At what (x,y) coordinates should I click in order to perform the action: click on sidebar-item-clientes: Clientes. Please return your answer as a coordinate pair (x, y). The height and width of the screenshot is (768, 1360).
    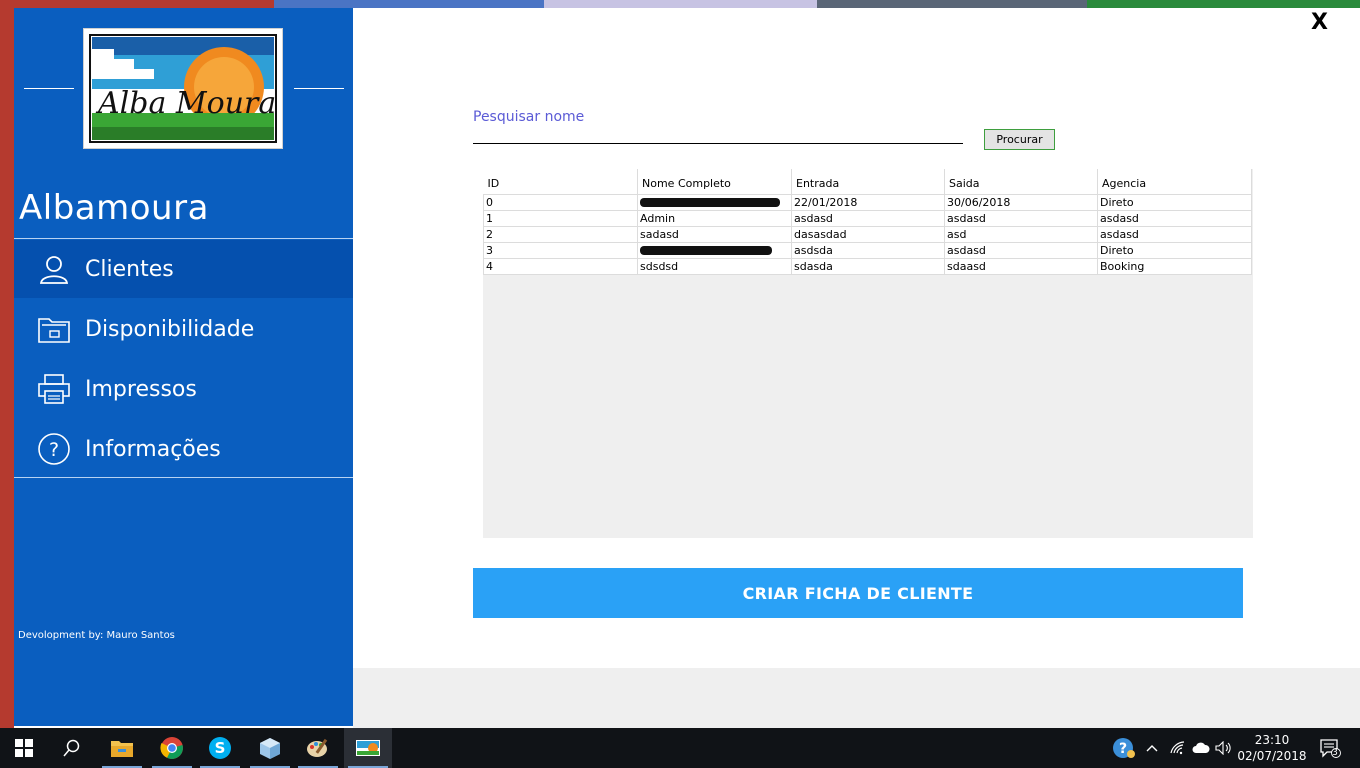
    Looking at the image, I should click on (183, 269).